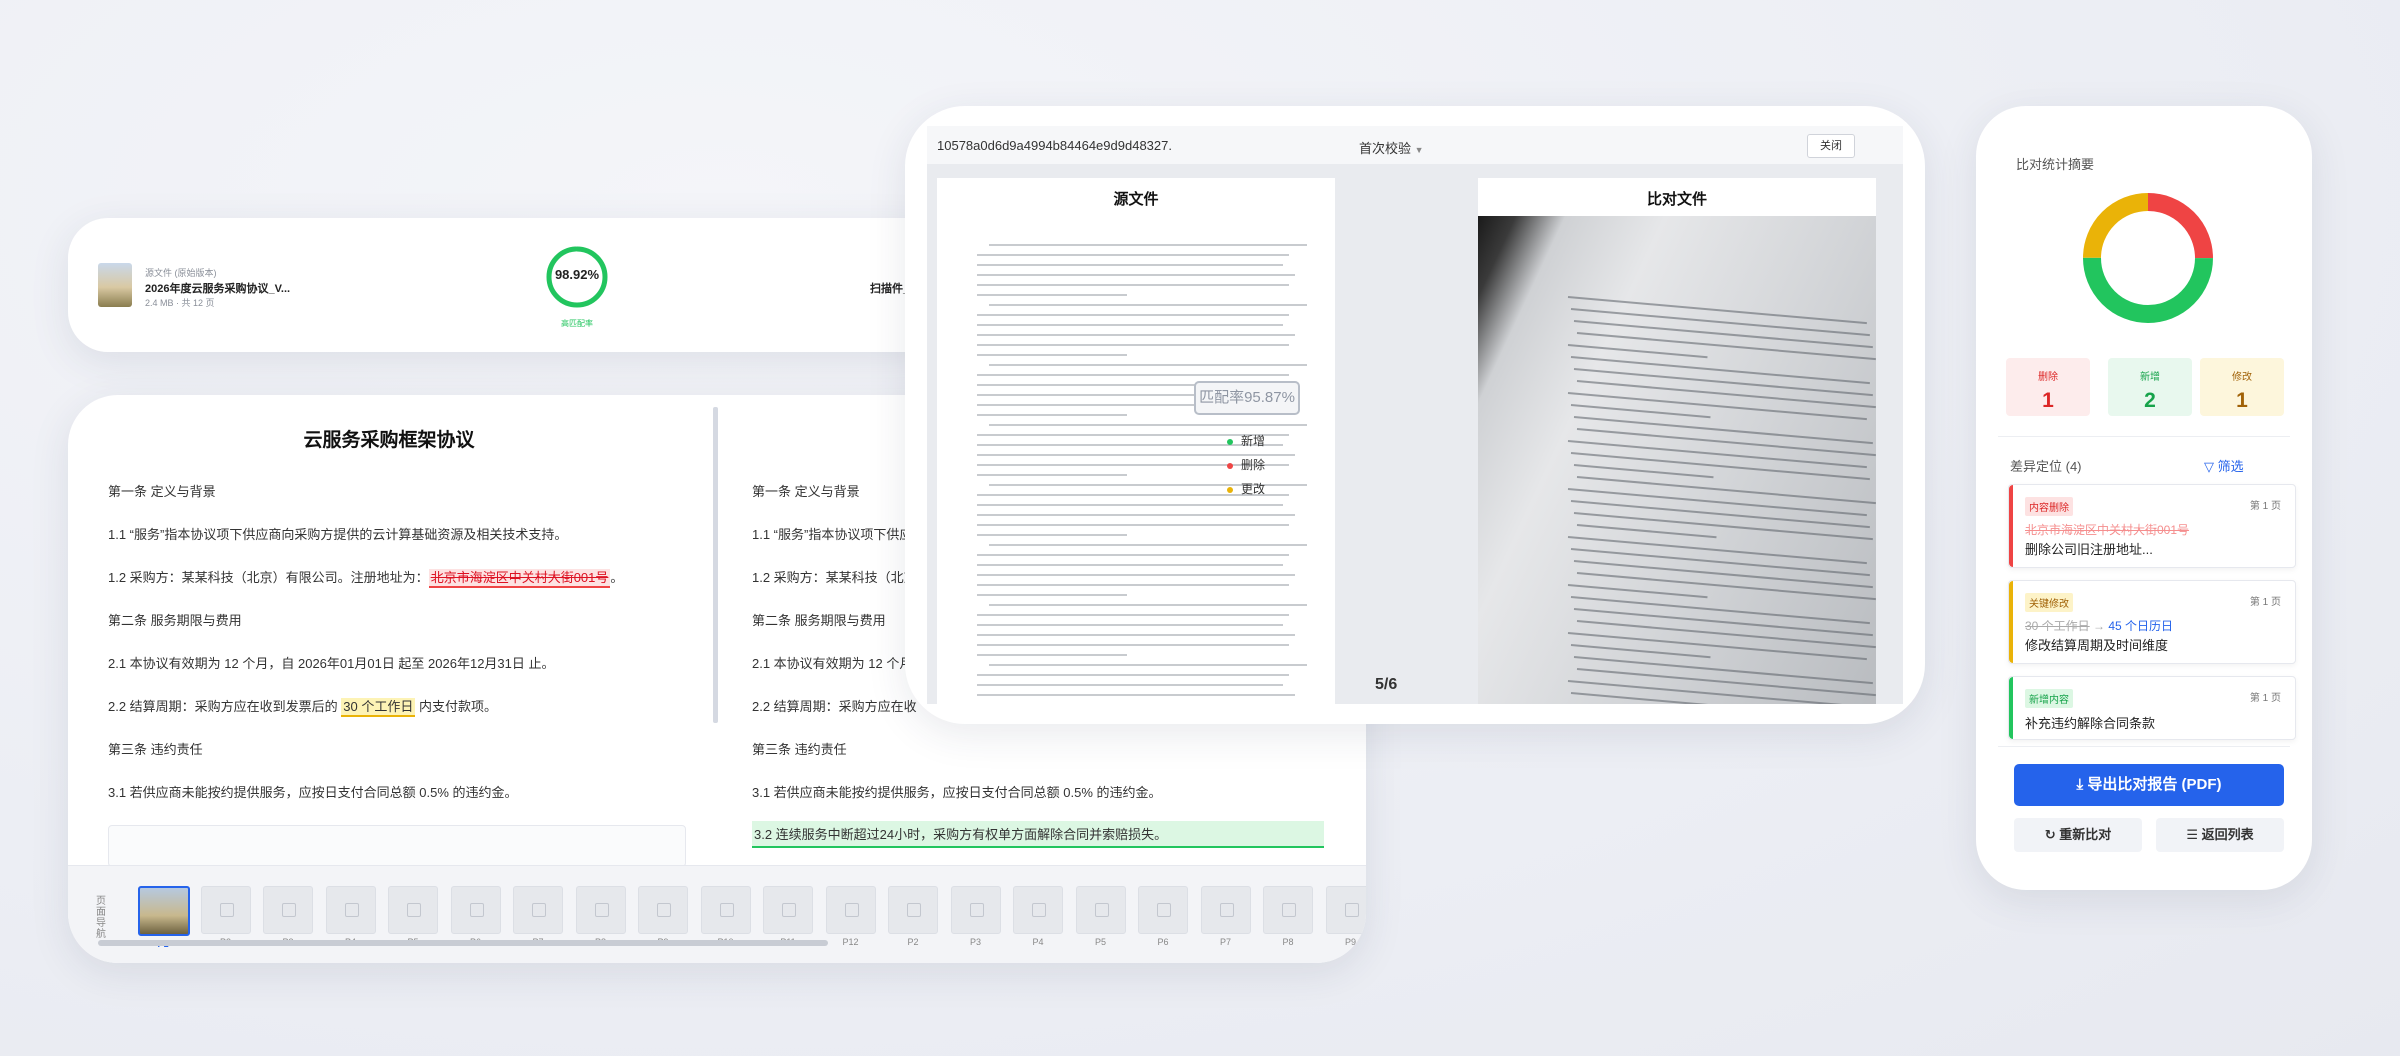  Describe the element at coordinates (268, 577) in the screenshot. I see `doc-paragraph-text: 1.2 采购方：某某科技（北京）有限公司。注册地址为：` at that location.